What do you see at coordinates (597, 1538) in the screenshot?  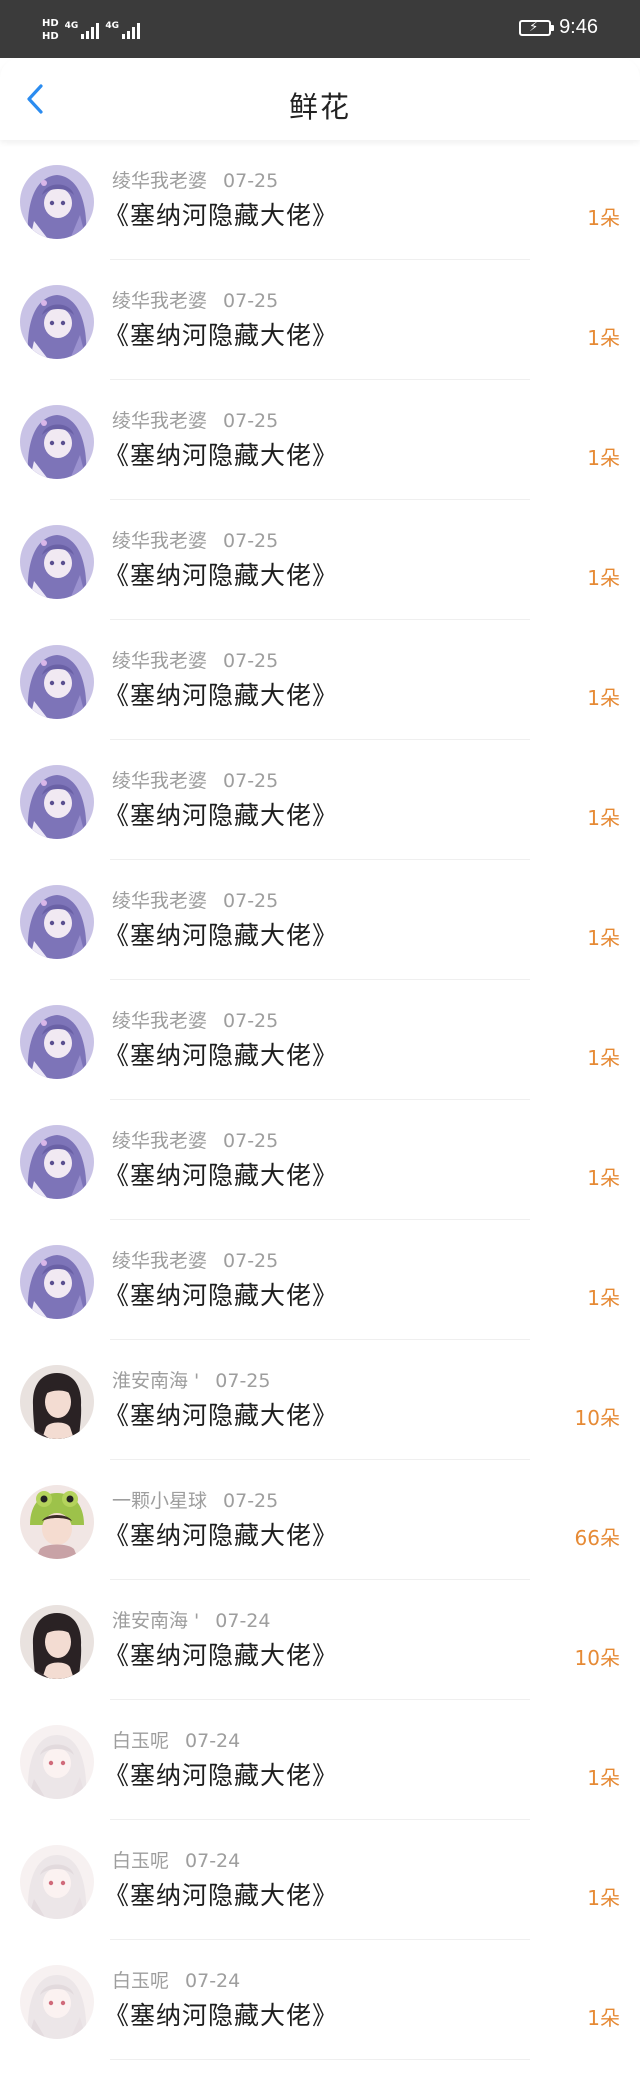 I see `flower-count: 66朵` at bounding box center [597, 1538].